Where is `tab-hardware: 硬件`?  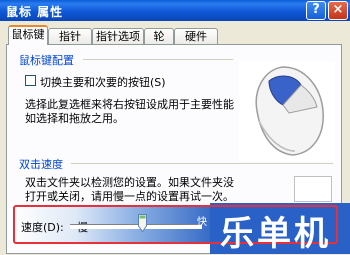
tab-hardware: 硬件 is located at coordinates (196, 36).